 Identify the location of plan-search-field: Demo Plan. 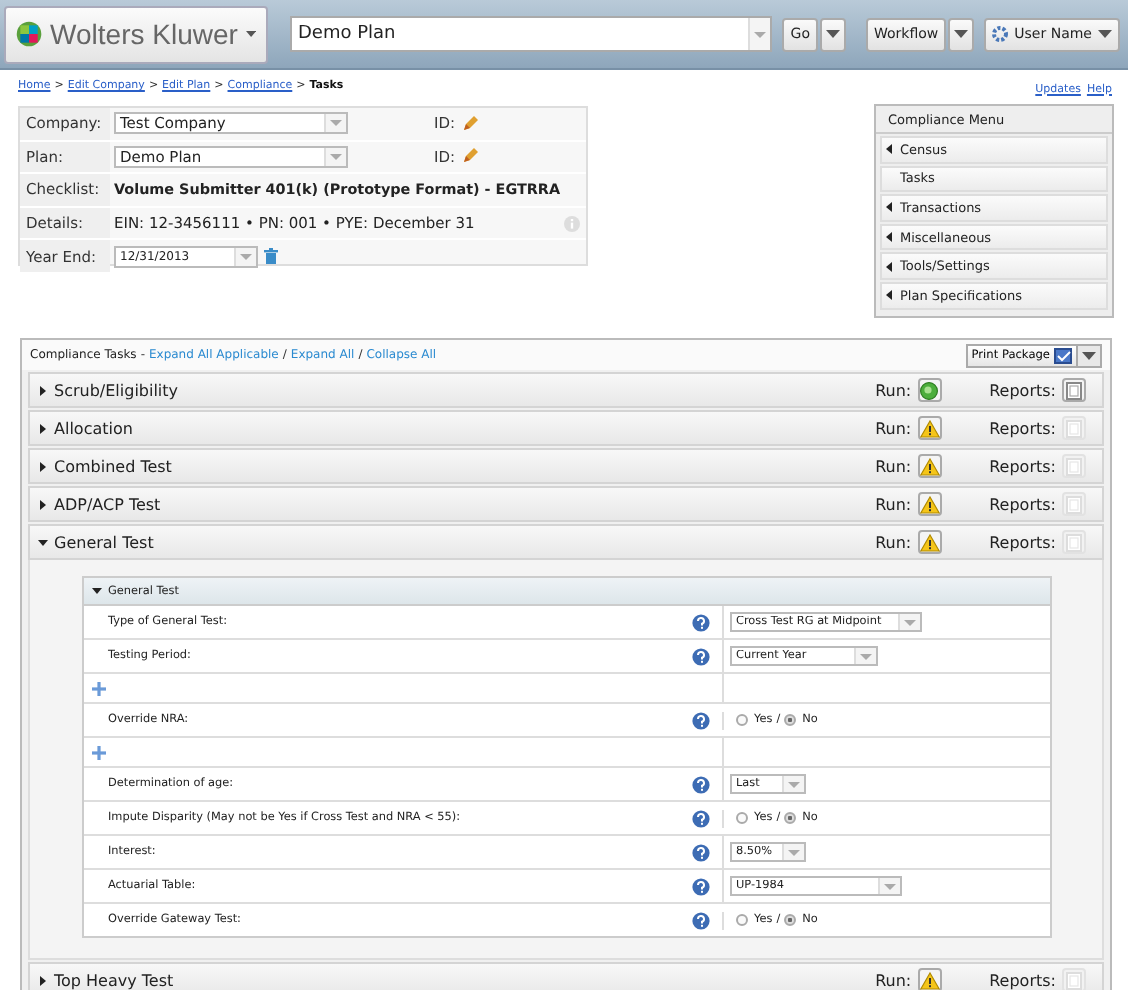
(531, 34).